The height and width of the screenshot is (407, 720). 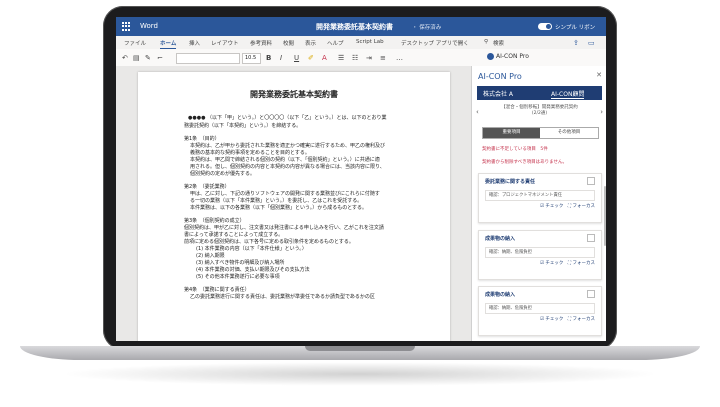 What do you see at coordinates (282, 297) in the screenshot?
I see `doc-line: 乙の委託業務遂行に関する責任は、委託業務が準委任であるか請負型であるかの区` at bounding box center [282, 297].